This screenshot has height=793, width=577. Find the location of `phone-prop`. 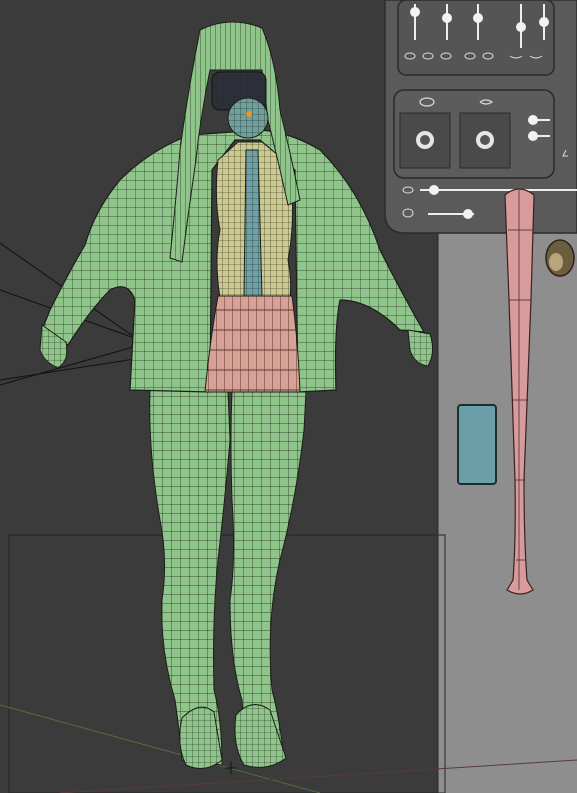

phone-prop is located at coordinates (477, 444).